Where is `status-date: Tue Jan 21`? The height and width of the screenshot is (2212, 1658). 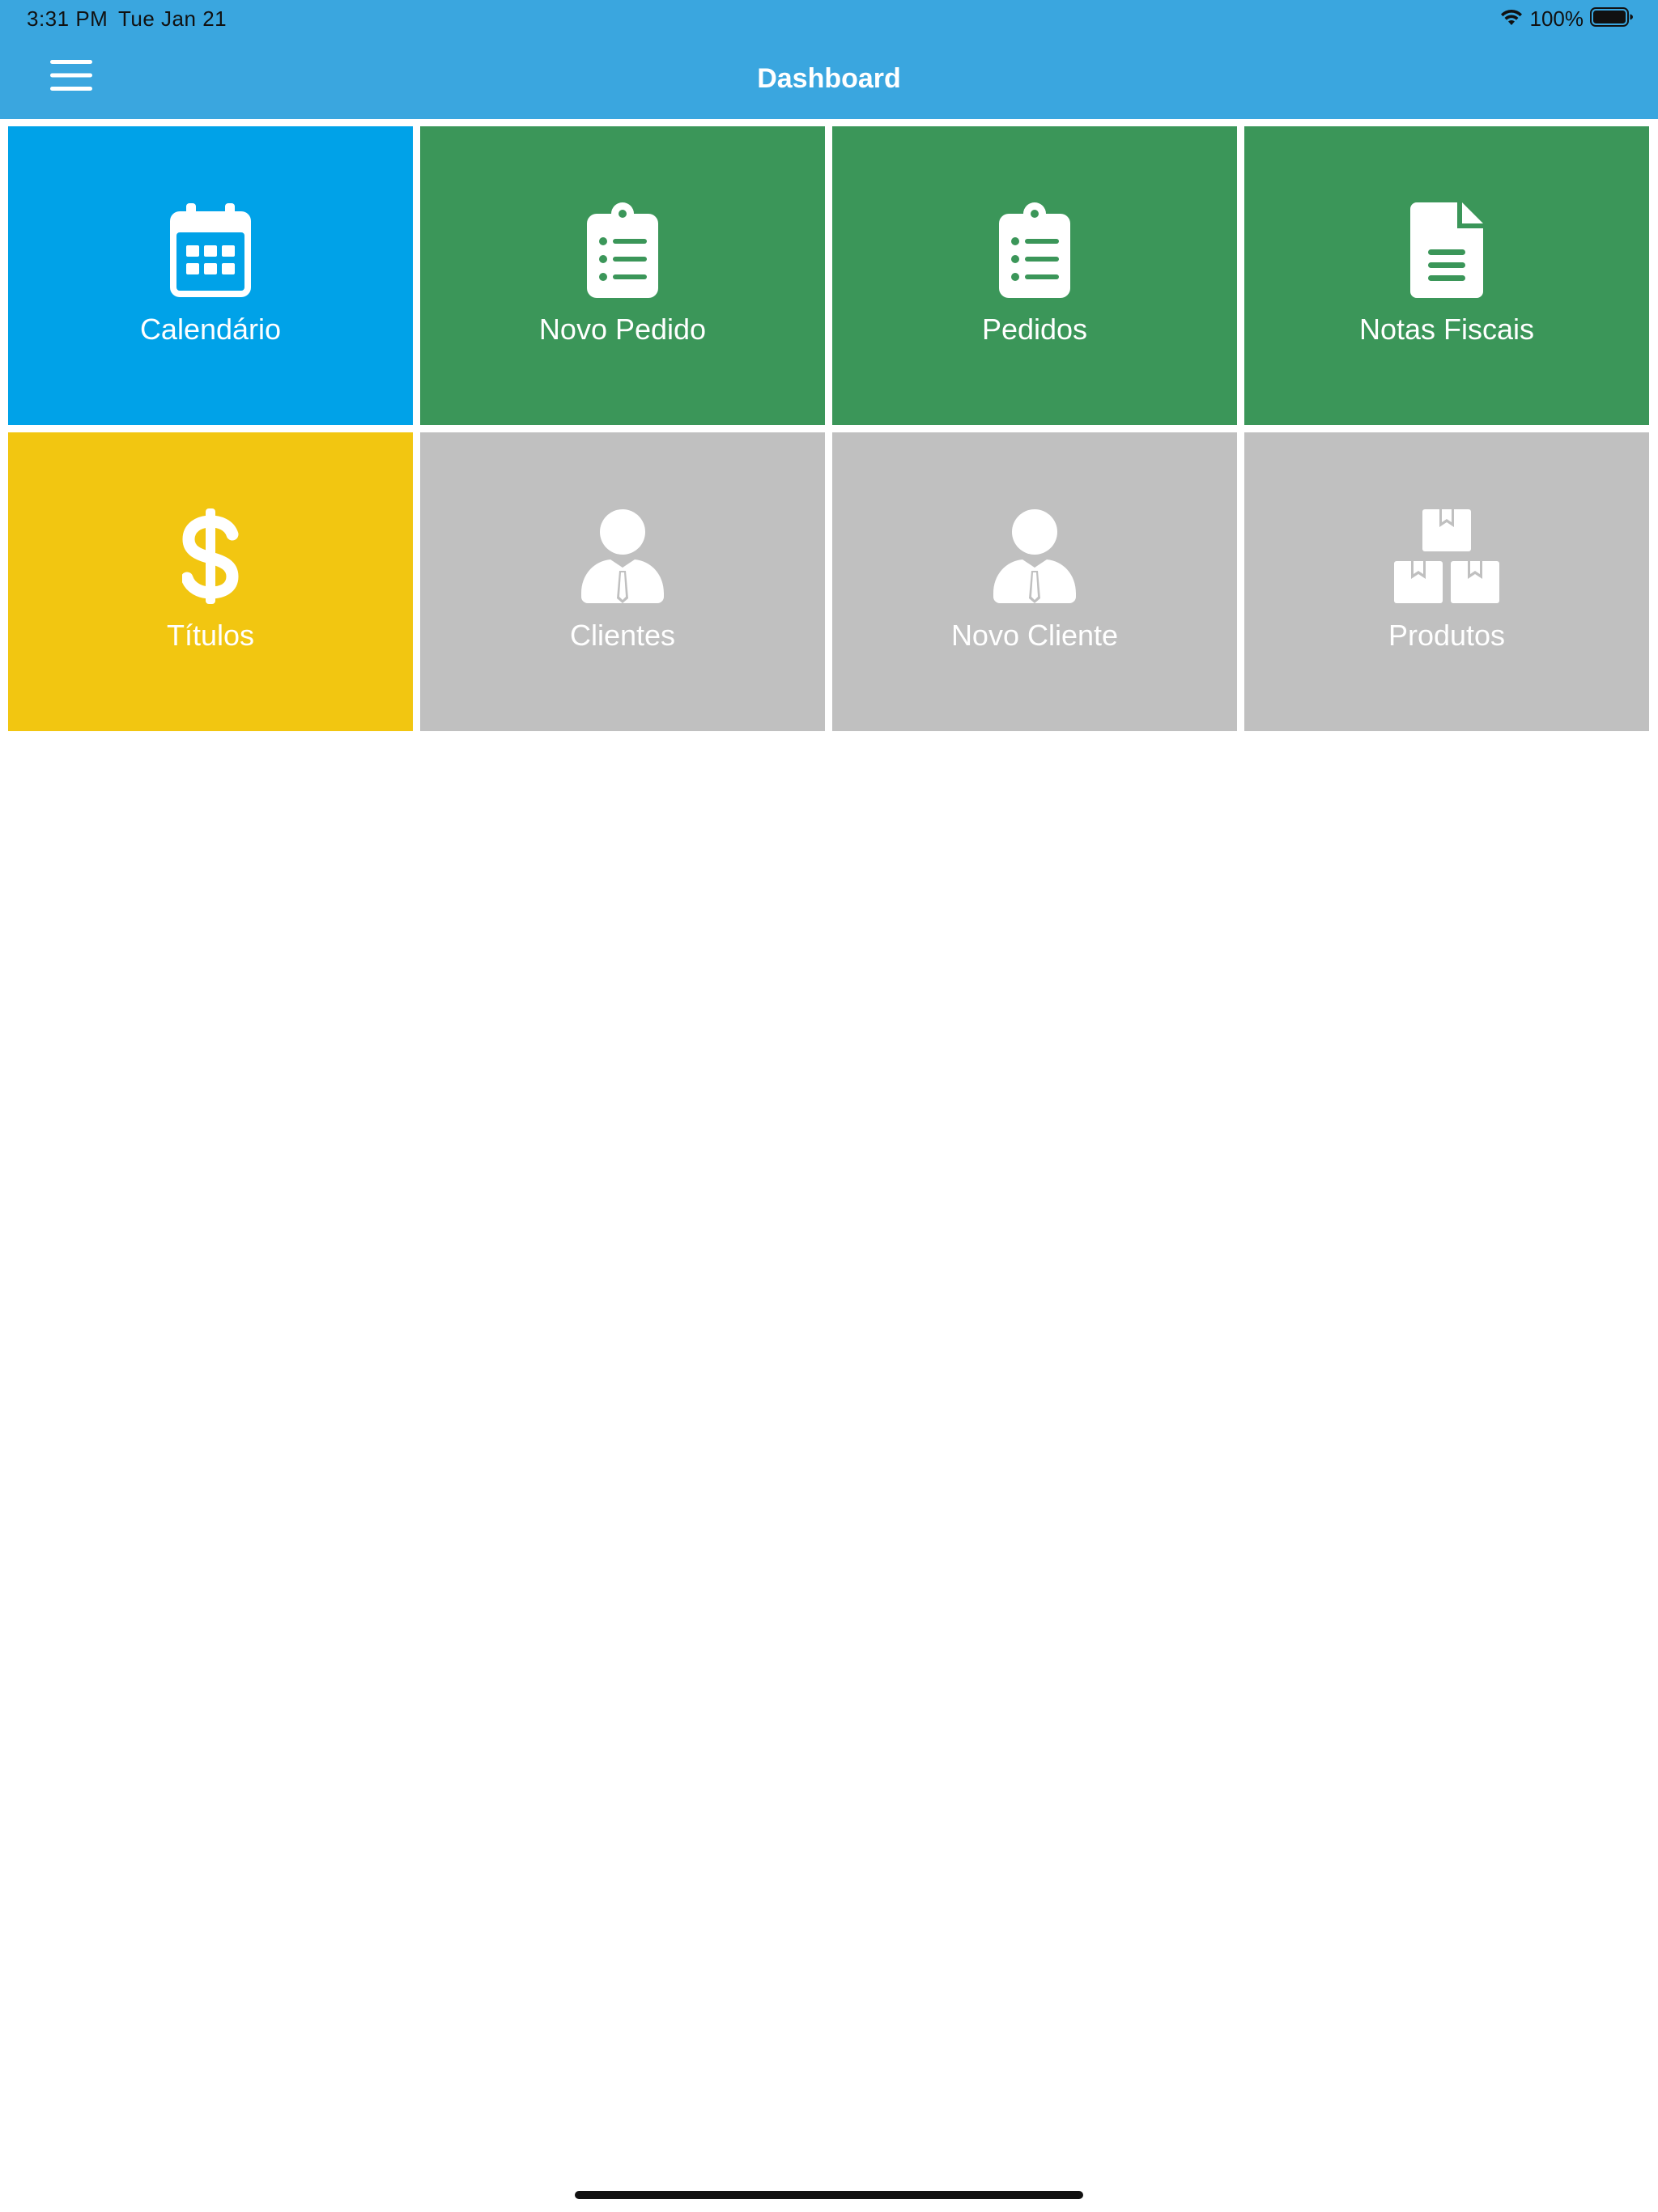 status-date: Tue Jan 21 is located at coordinates (172, 19).